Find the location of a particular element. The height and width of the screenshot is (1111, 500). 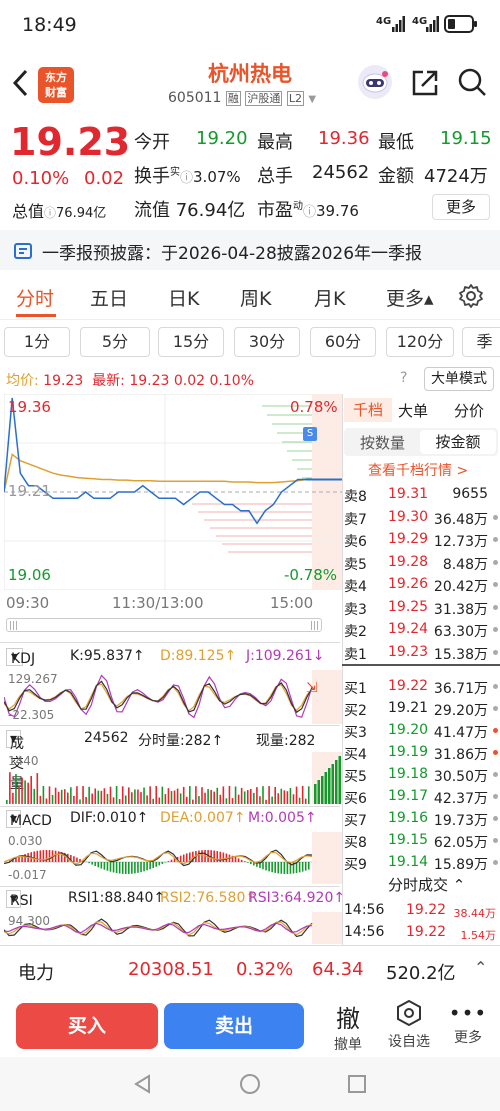

volume-chart is located at coordinates (173, 778).